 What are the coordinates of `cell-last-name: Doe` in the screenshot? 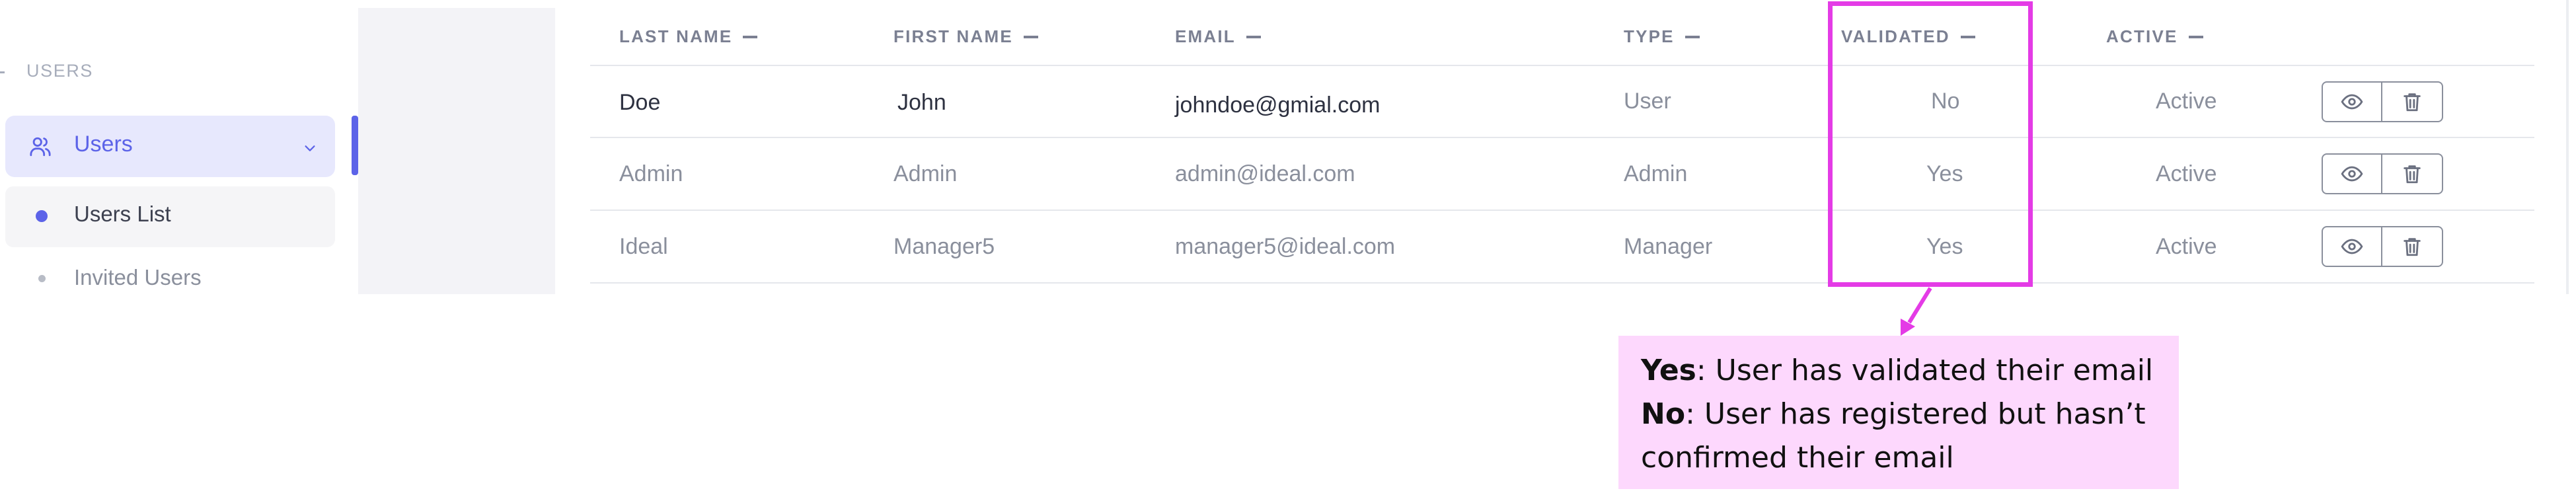 It's located at (640, 102).